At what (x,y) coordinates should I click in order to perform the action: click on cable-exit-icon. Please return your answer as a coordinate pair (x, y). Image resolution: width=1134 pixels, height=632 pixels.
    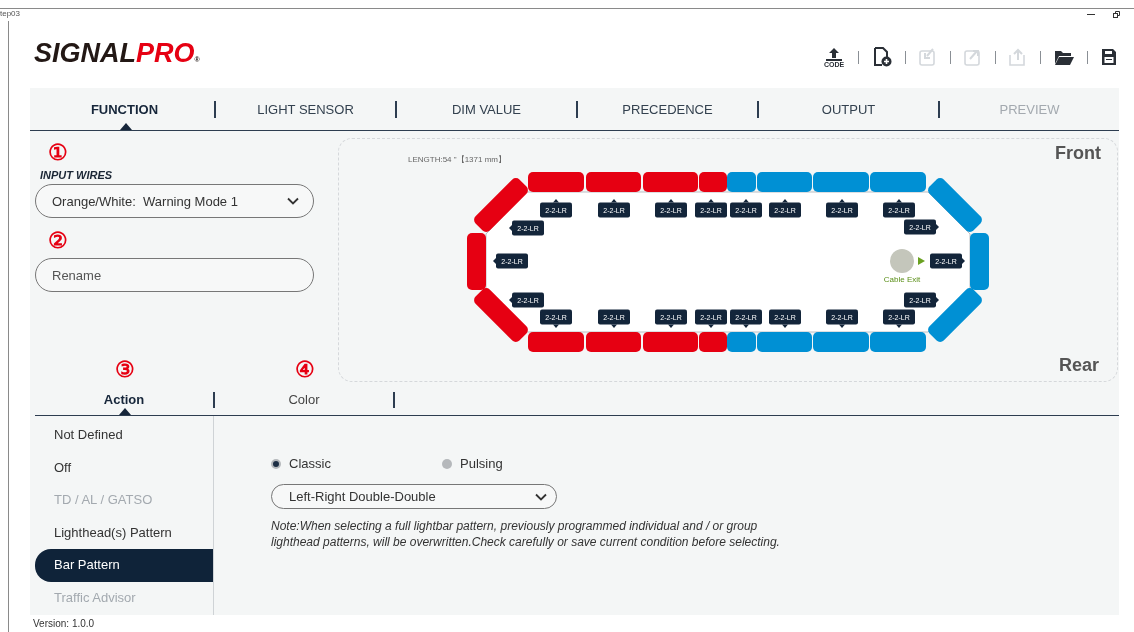
    Looking at the image, I should click on (901, 260).